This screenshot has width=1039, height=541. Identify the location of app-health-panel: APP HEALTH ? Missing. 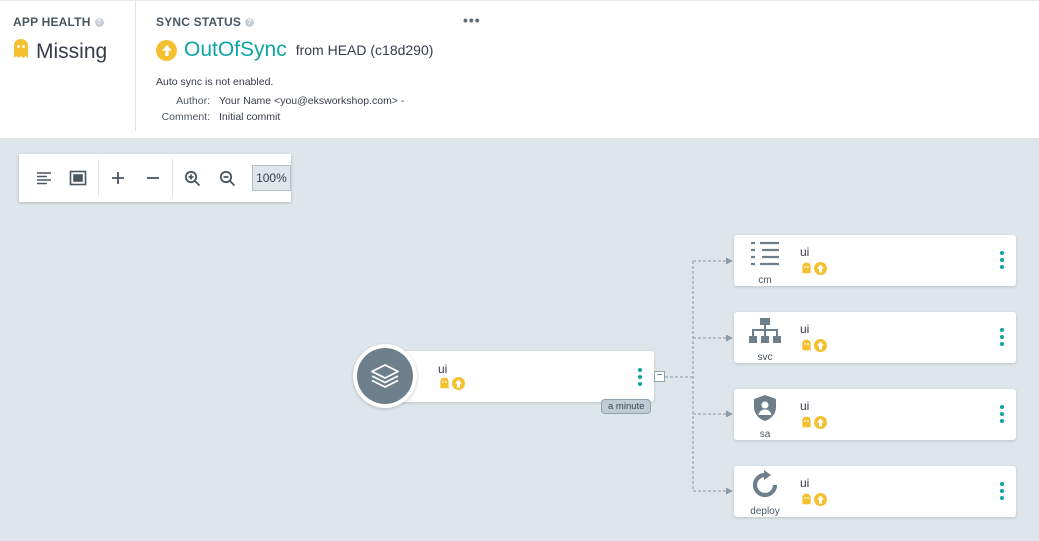
(68, 66).